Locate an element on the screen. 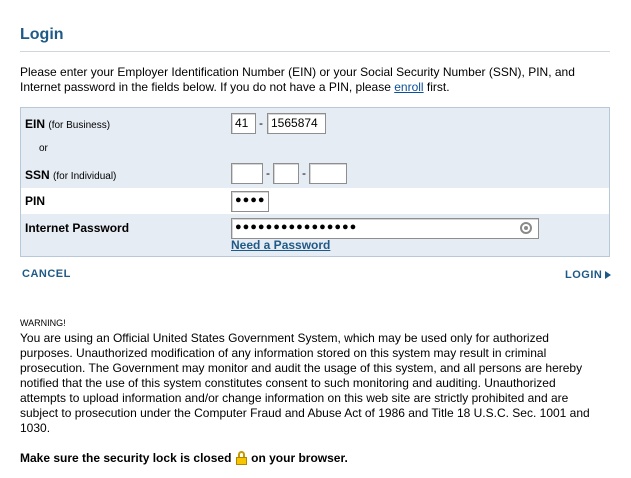 The height and width of the screenshot is (478, 631). ein-label: EIN (for Business) is located at coordinates (67, 124).